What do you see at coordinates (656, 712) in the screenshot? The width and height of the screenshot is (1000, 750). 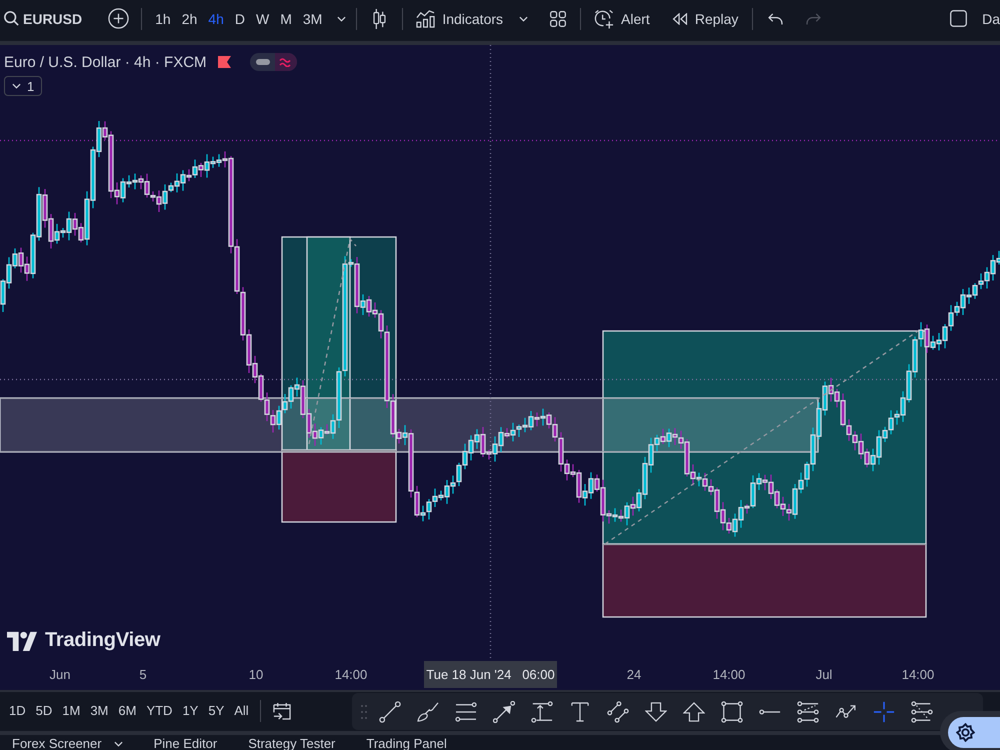 I see `arrow-down-icon` at bounding box center [656, 712].